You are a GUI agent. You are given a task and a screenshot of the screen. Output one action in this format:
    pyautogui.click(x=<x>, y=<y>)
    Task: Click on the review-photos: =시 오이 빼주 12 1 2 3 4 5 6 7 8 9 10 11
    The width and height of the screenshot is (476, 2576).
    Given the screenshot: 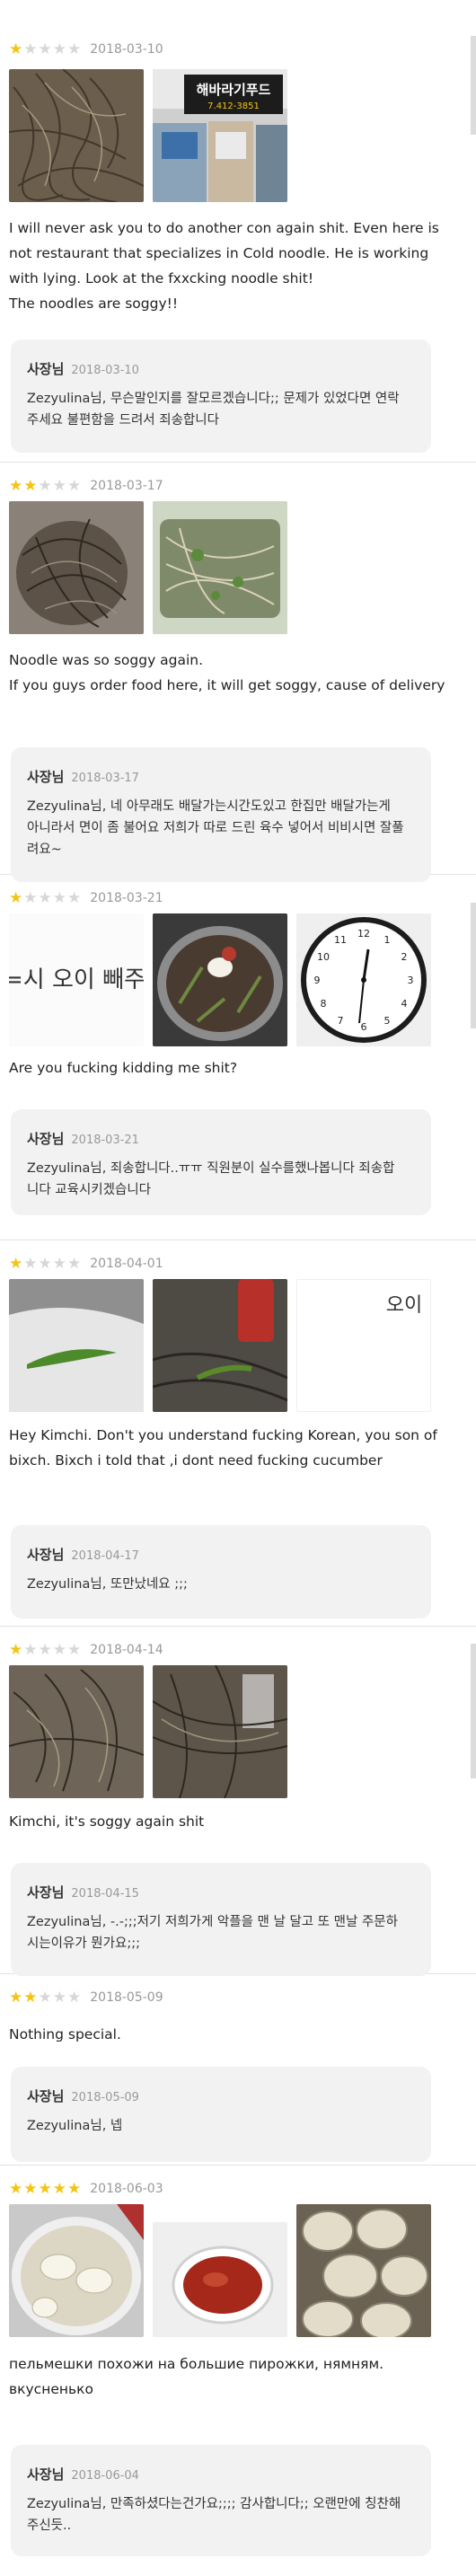 What is the action you would take?
    pyautogui.click(x=220, y=979)
    